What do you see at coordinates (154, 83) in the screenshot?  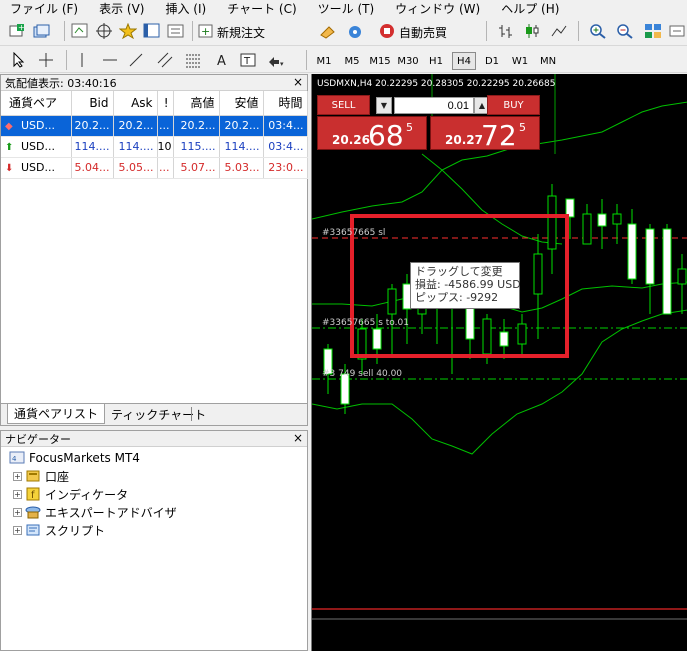 I see `market-watch-header: 気配値表示: 03:40:16 ×` at bounding box center [154, 83].